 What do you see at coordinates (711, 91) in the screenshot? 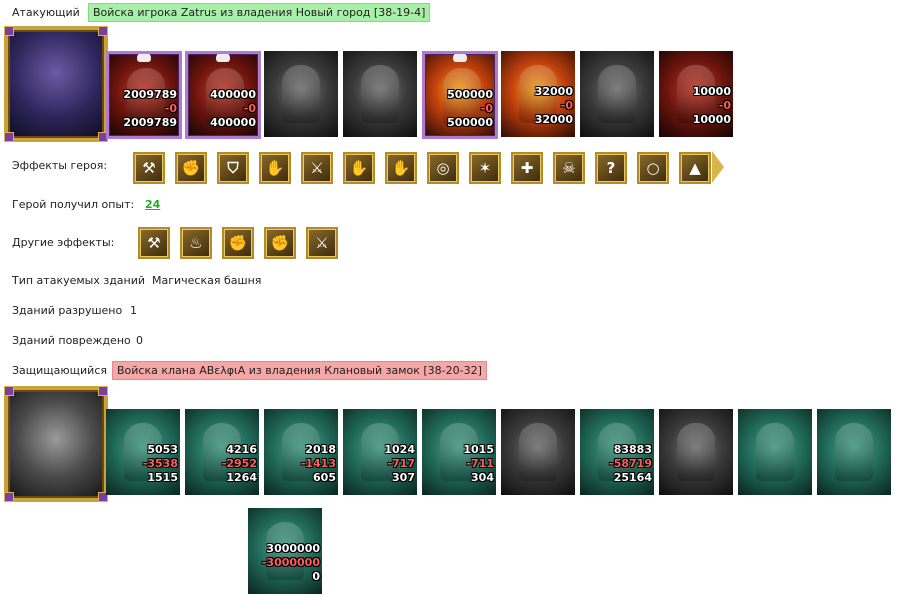
I see `unit-count: 10000` at bounding box center [711, 91].